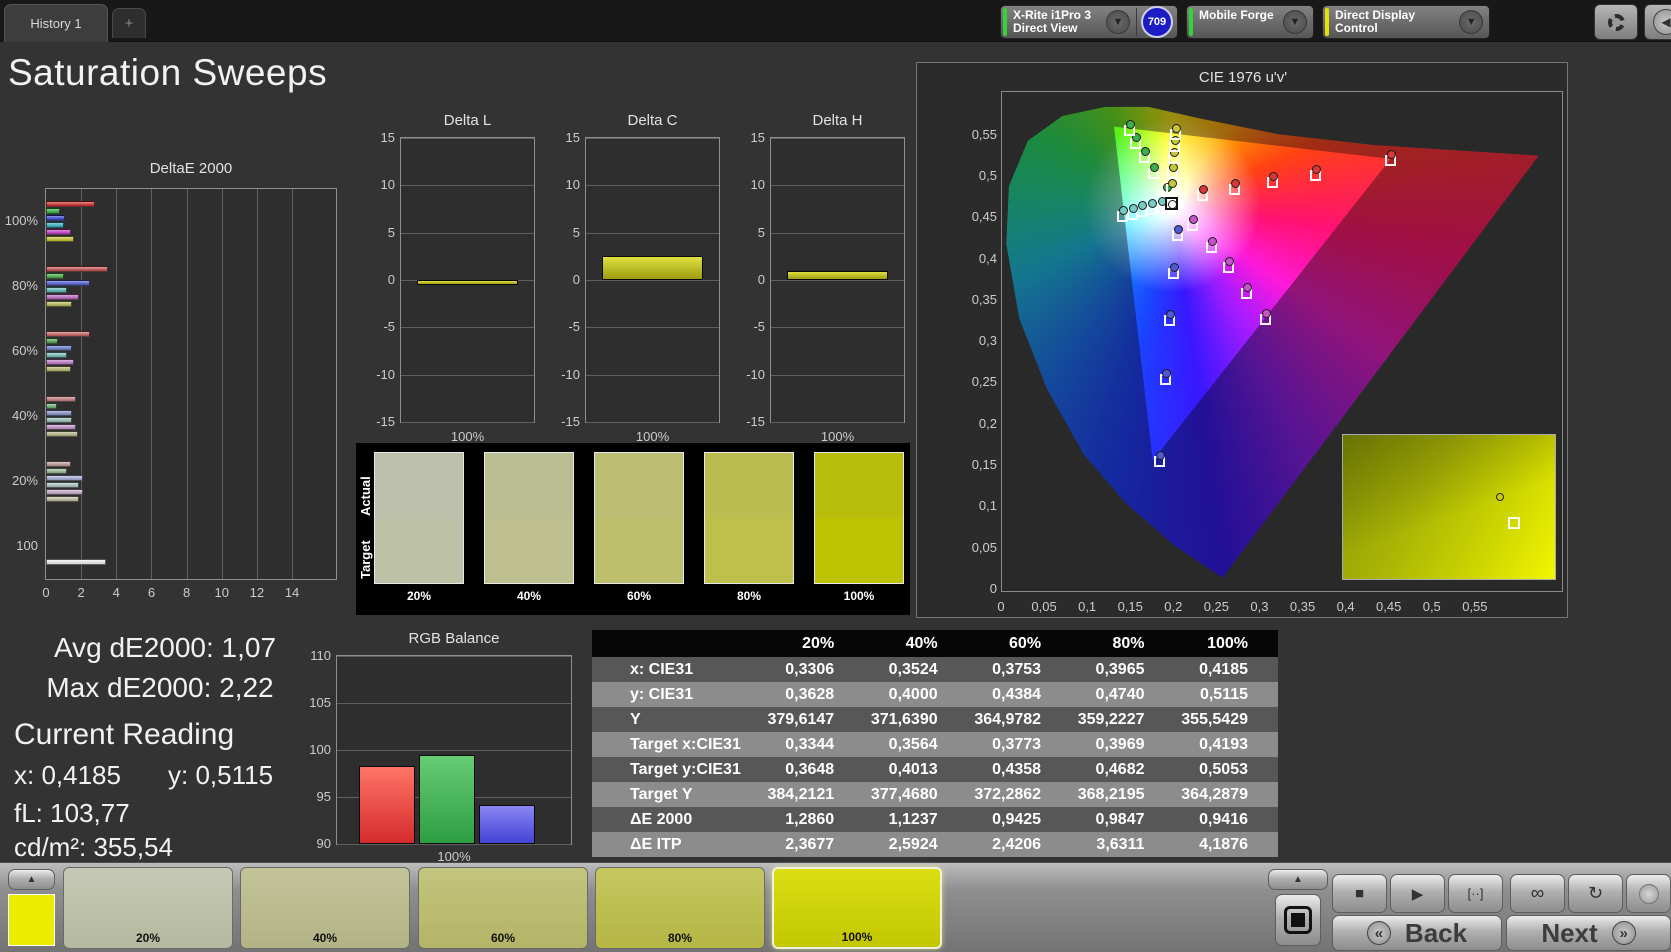 This screenshot has width=1671, height=952. What do you see at coordinates (165, 647) in the screenshot?
I see `avg-de2000: Avg dE2000: 1,07` at bounding box center [165, 647].